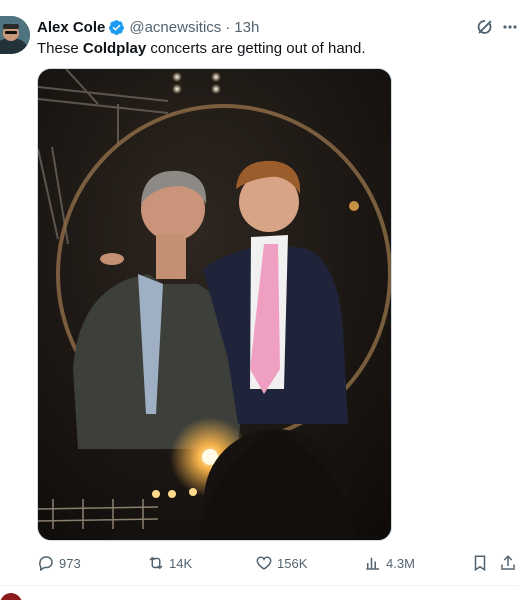 This screenshot has width=519, height=600. Describe the element at coordinates (292, 563) in the screenshot. I see `like-count: 156K` at that location.